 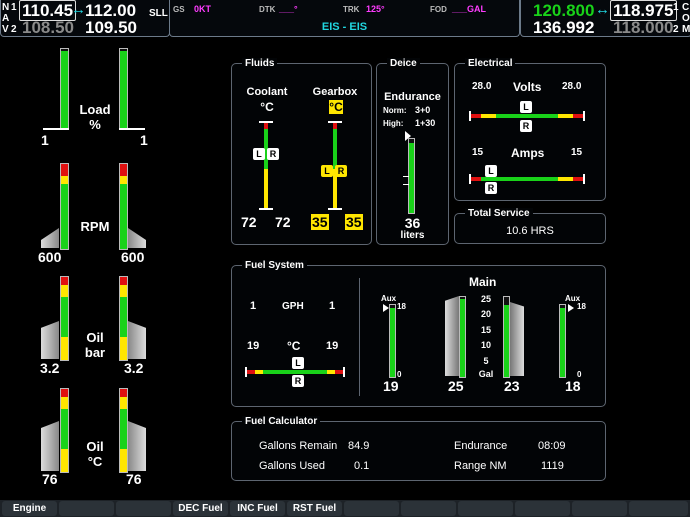 What do you see at coordinates (64, 318) in the screenshot?
I see `oil-pressure-left-bar` at bounding box center [64, 318].